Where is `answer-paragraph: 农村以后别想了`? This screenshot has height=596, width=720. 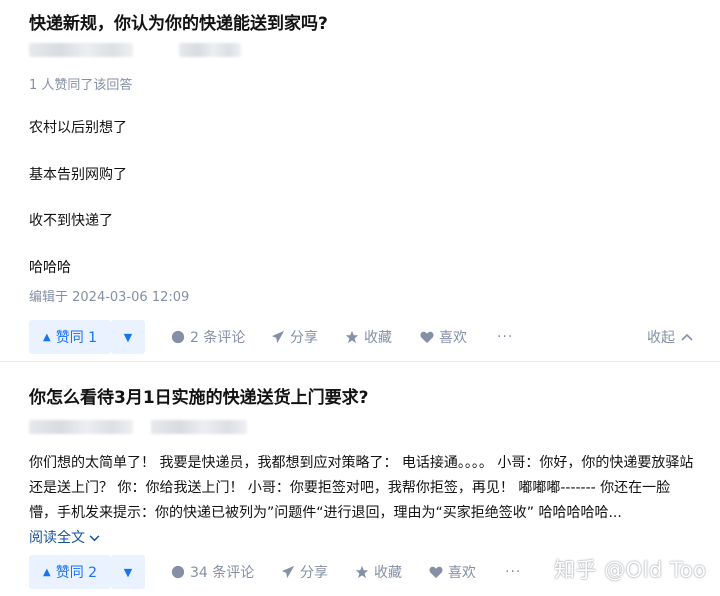 answer-paragraph: 农村以后别想了 is located at coordinates (78, 128).